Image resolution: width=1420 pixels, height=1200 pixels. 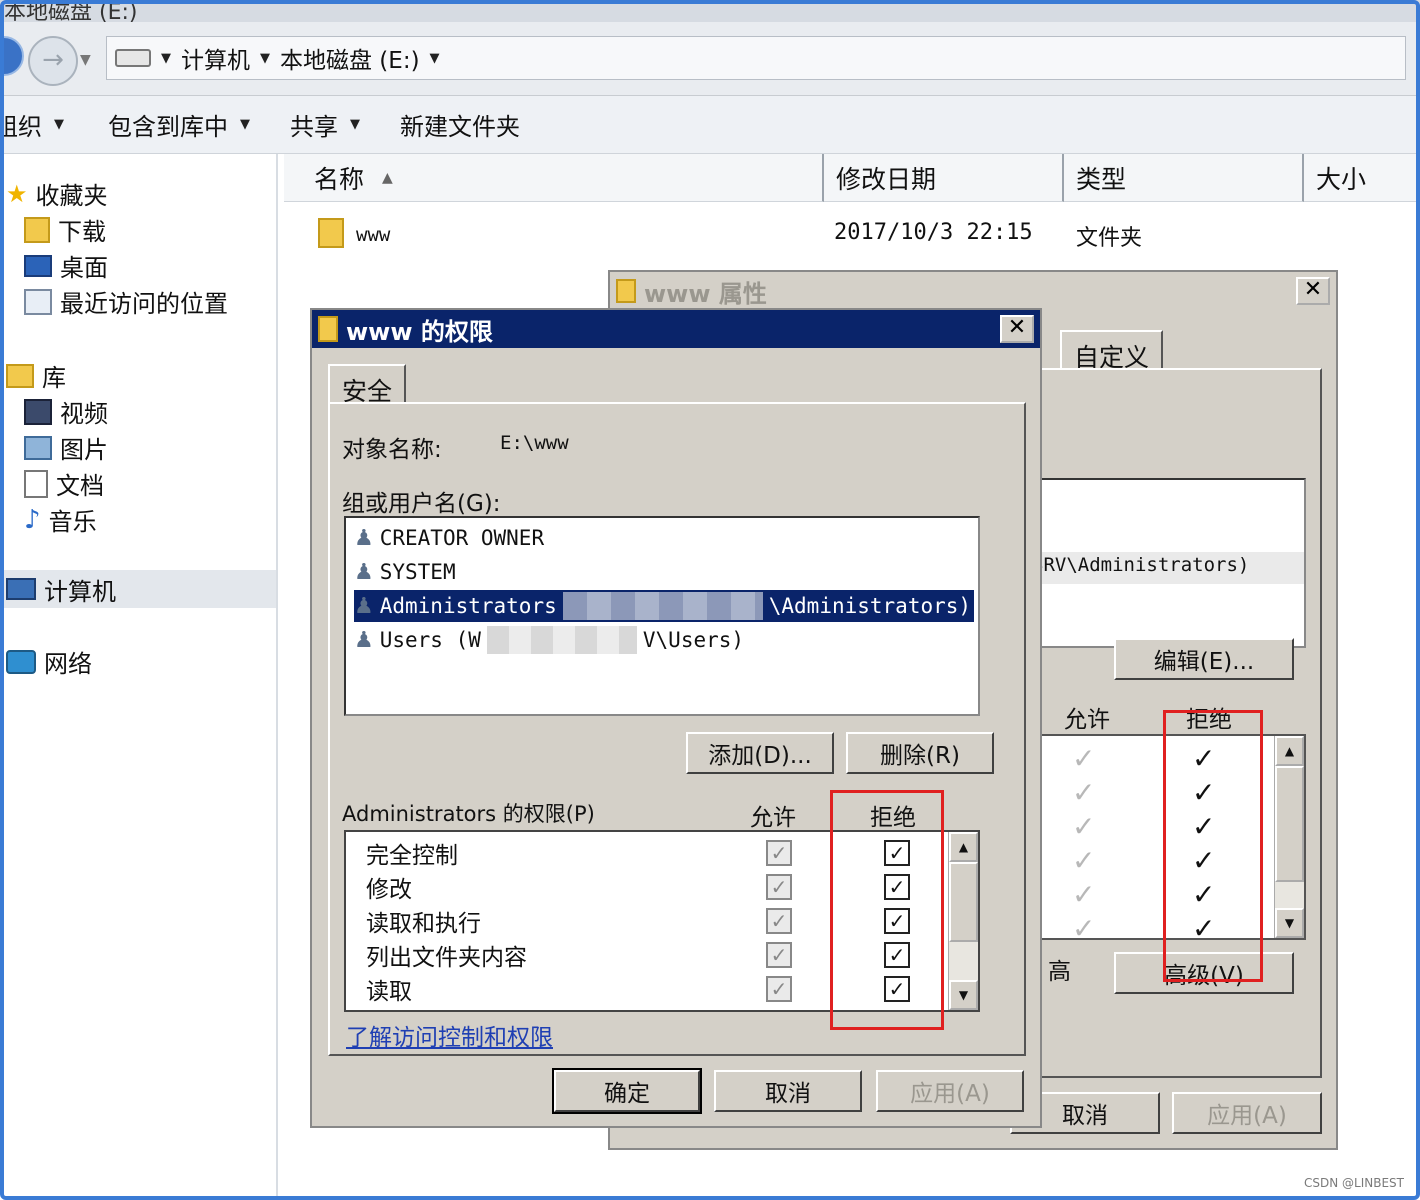 I want to click on nav-computer: 计算机, so click(x=138, y=589).